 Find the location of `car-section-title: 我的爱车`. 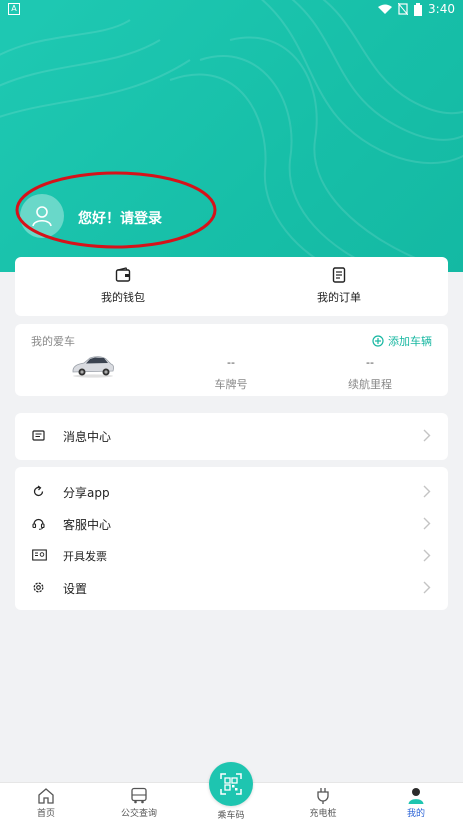

car-section-title: 我的爱车 is located at coordinates (53, 341).